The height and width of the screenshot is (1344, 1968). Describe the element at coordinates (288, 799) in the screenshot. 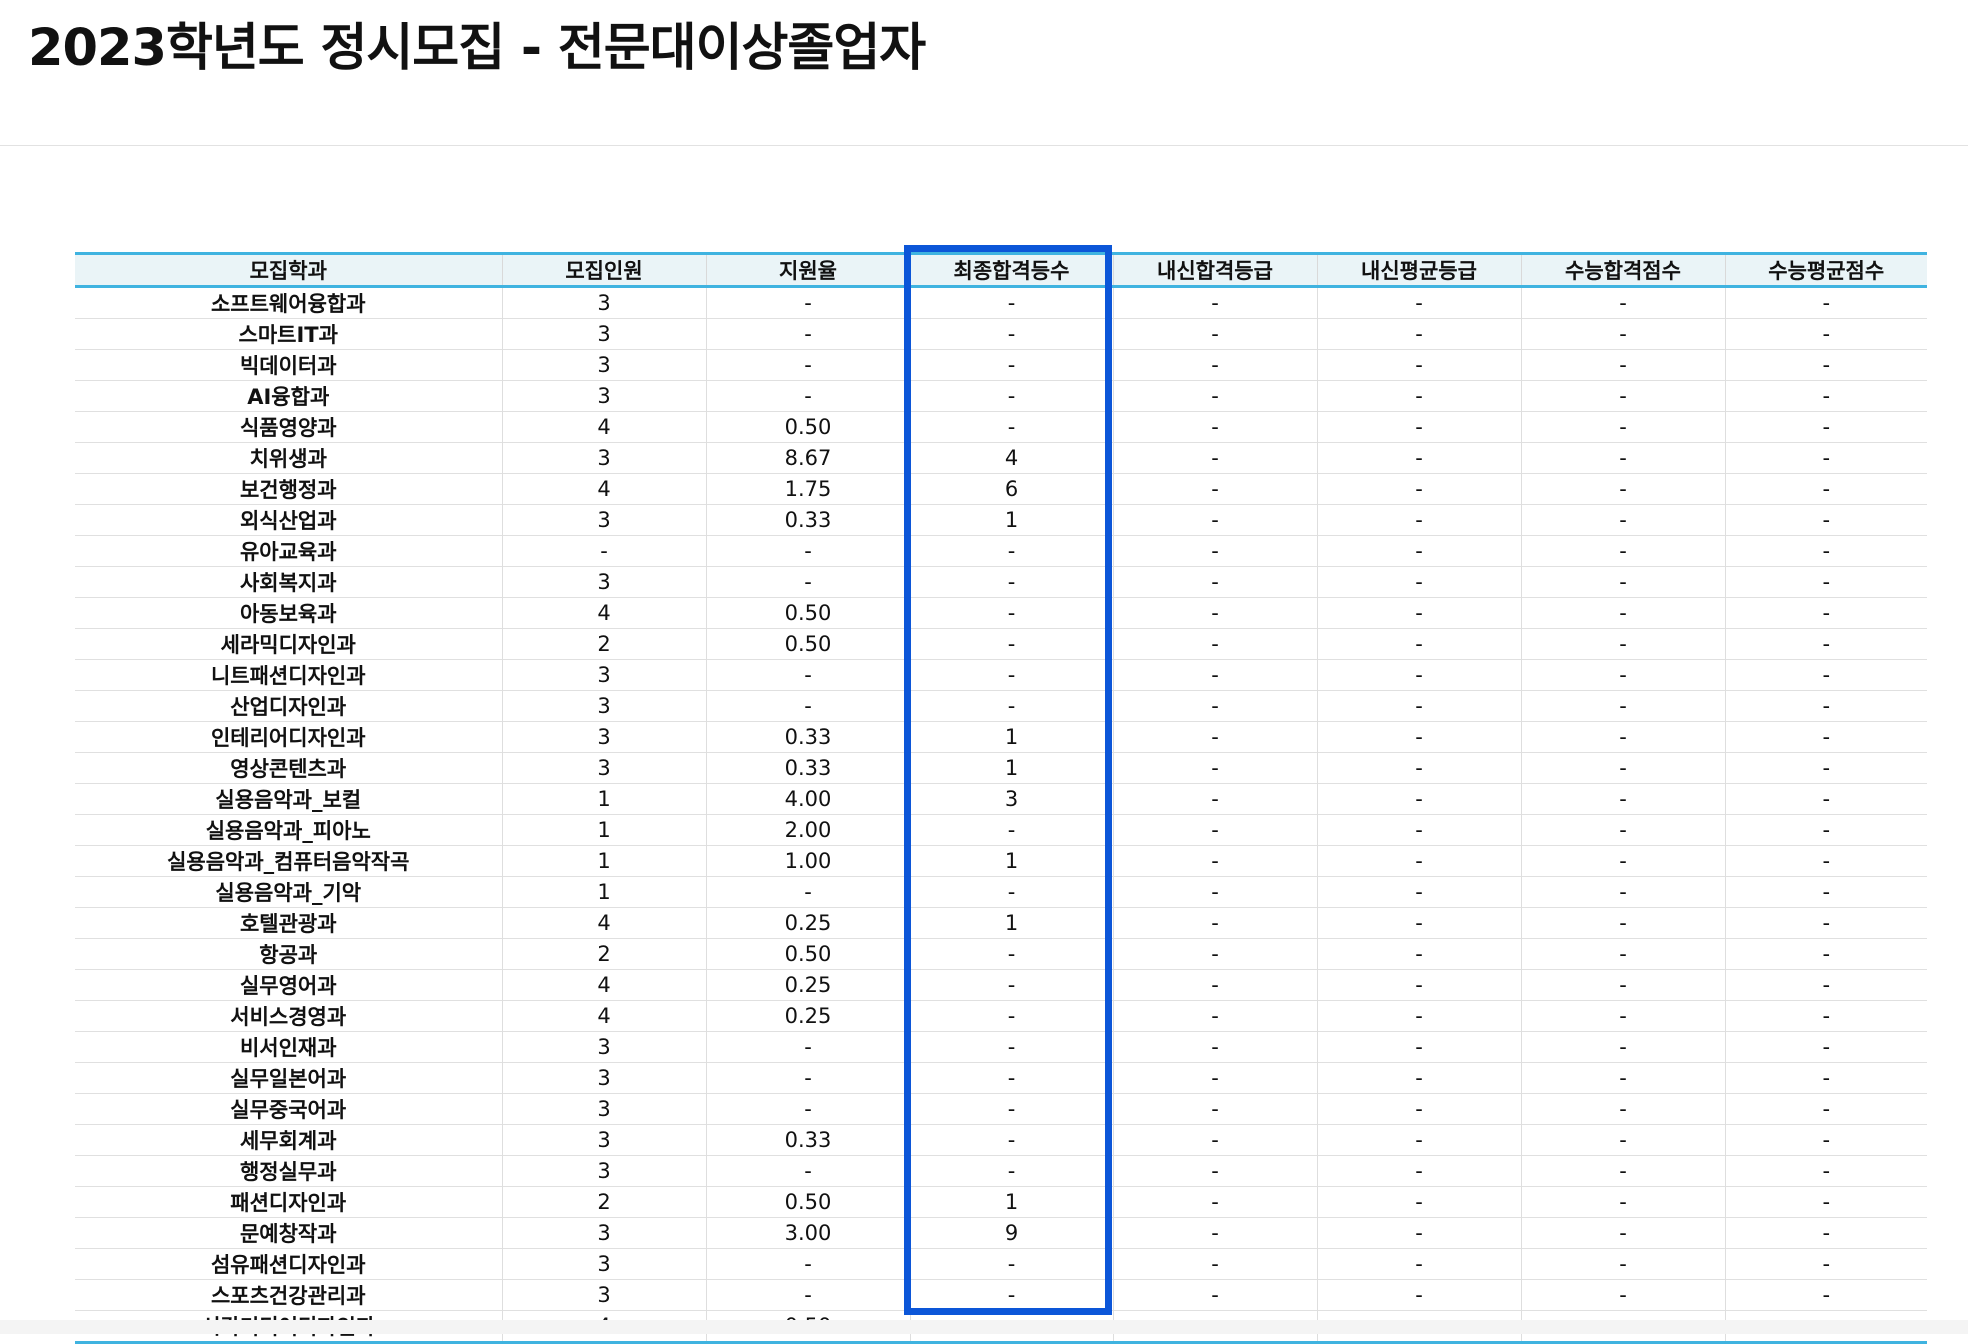

I see `cell-department: 실용음악과_보컬` at that location.